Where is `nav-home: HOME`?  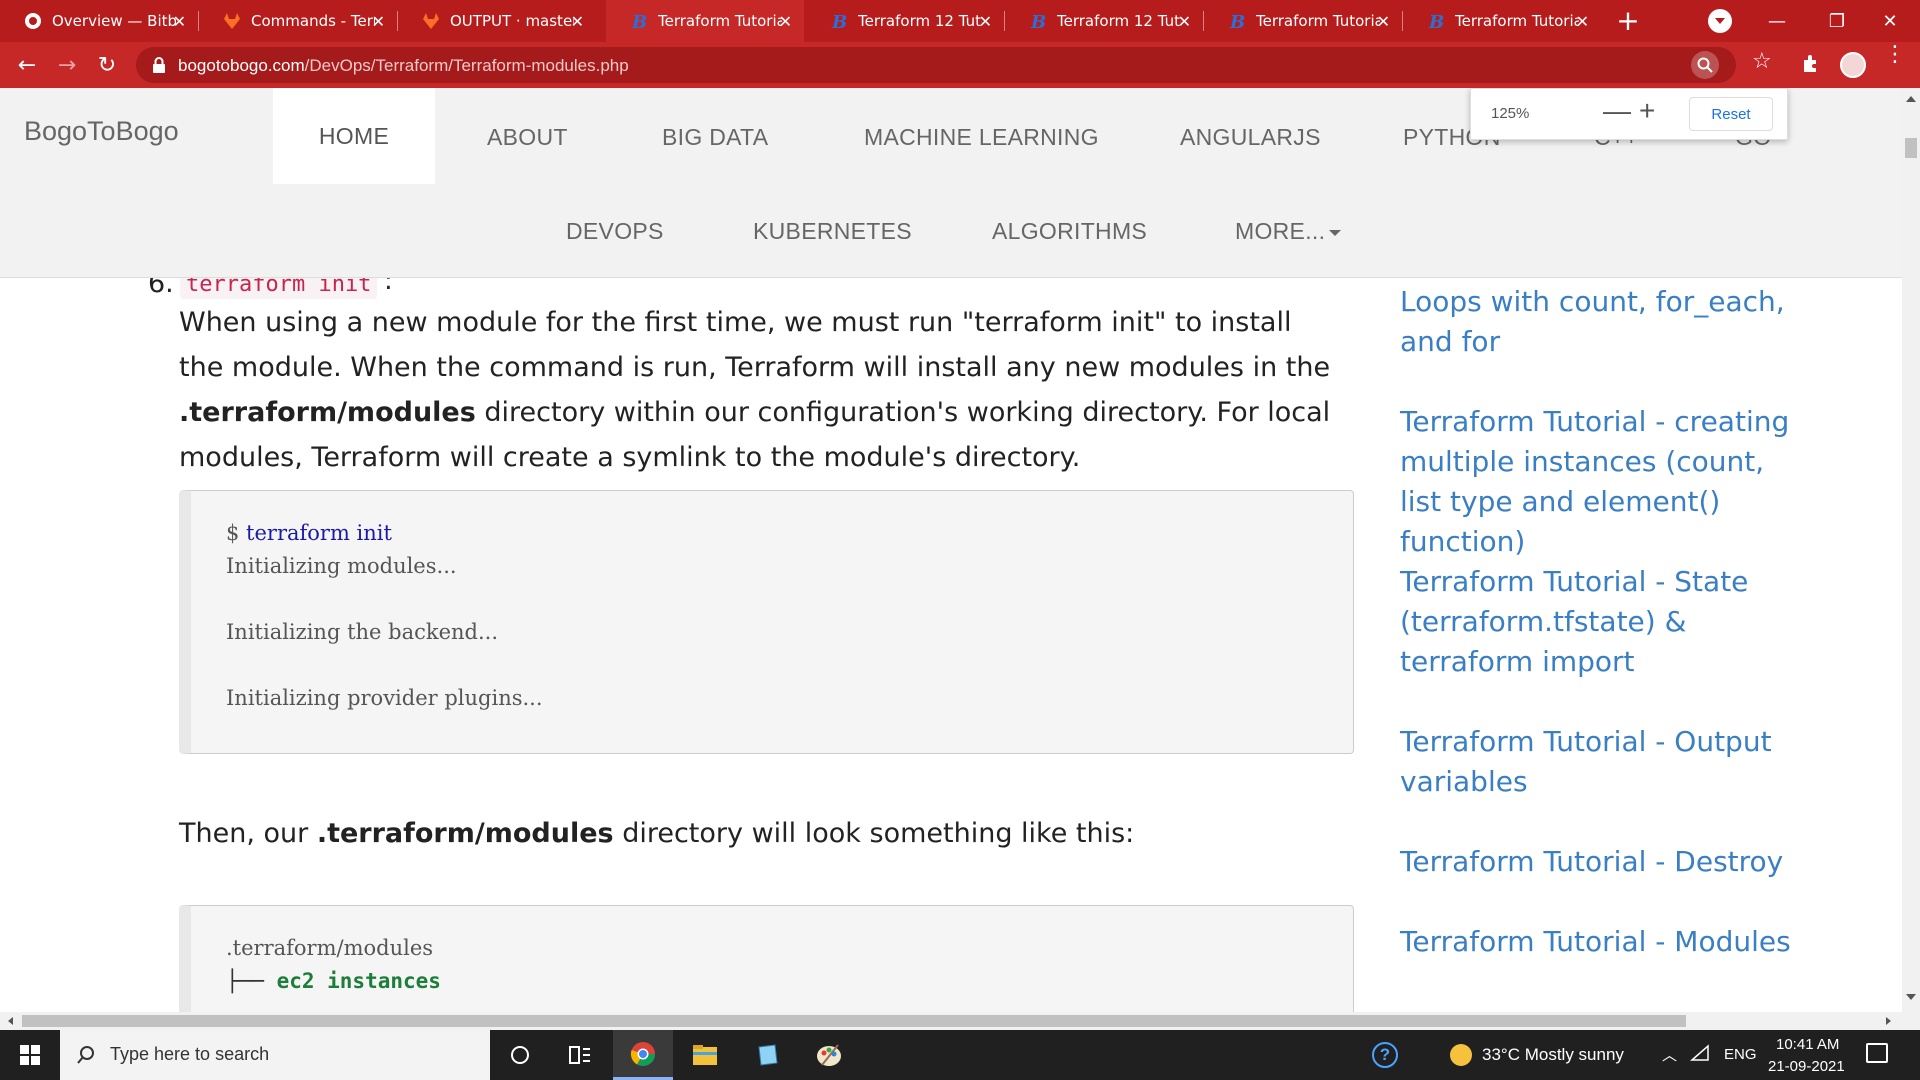
nav-home: HOME is located at coordinates (354, 136).